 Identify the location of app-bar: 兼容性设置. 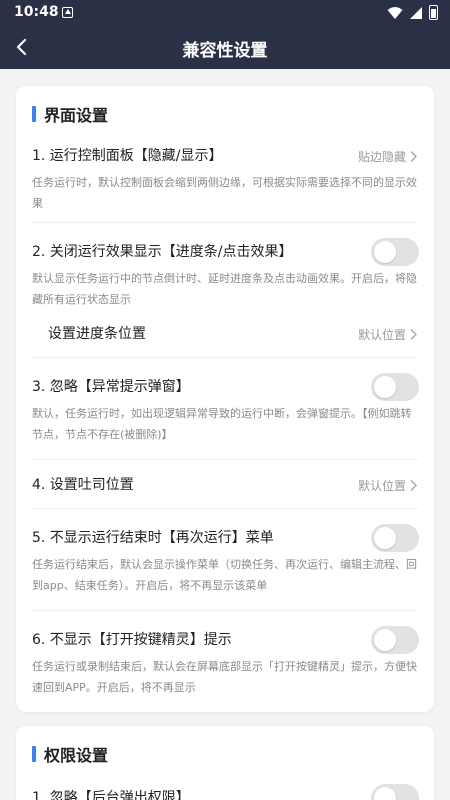
(225, 47).